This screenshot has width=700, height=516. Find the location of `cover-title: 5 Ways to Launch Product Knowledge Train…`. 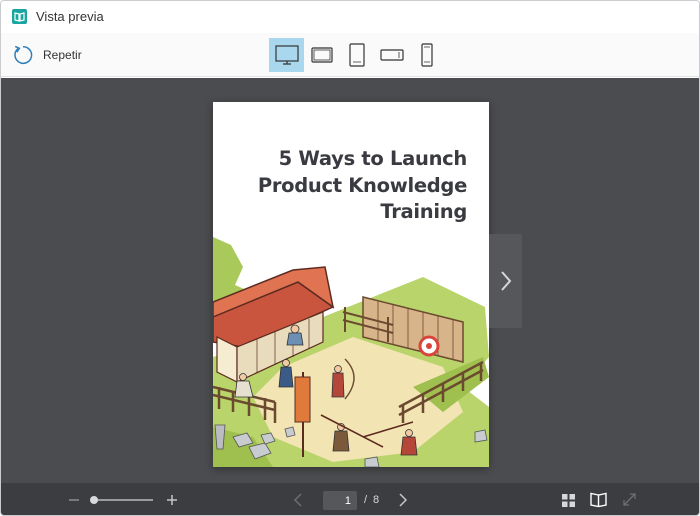

cover-title: 5 Ways to Launch Product Knowledge Train… is located at coordinates (347, 186).